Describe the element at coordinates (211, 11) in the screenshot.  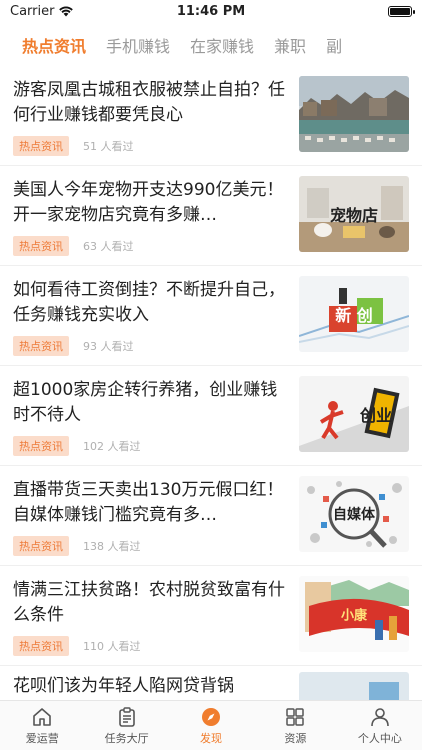
I see `status-bar: Carrier 11:46 PM` at that location.